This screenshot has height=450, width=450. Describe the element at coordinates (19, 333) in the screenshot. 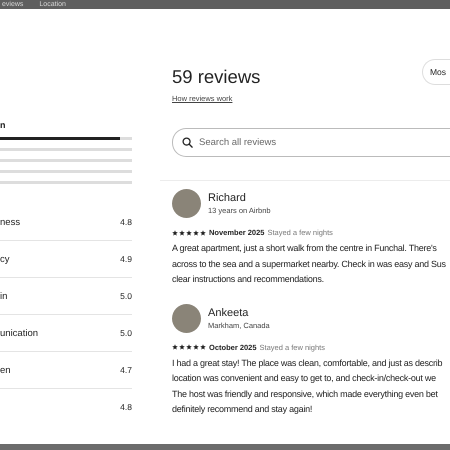

I see `category-label: unication` at that location.